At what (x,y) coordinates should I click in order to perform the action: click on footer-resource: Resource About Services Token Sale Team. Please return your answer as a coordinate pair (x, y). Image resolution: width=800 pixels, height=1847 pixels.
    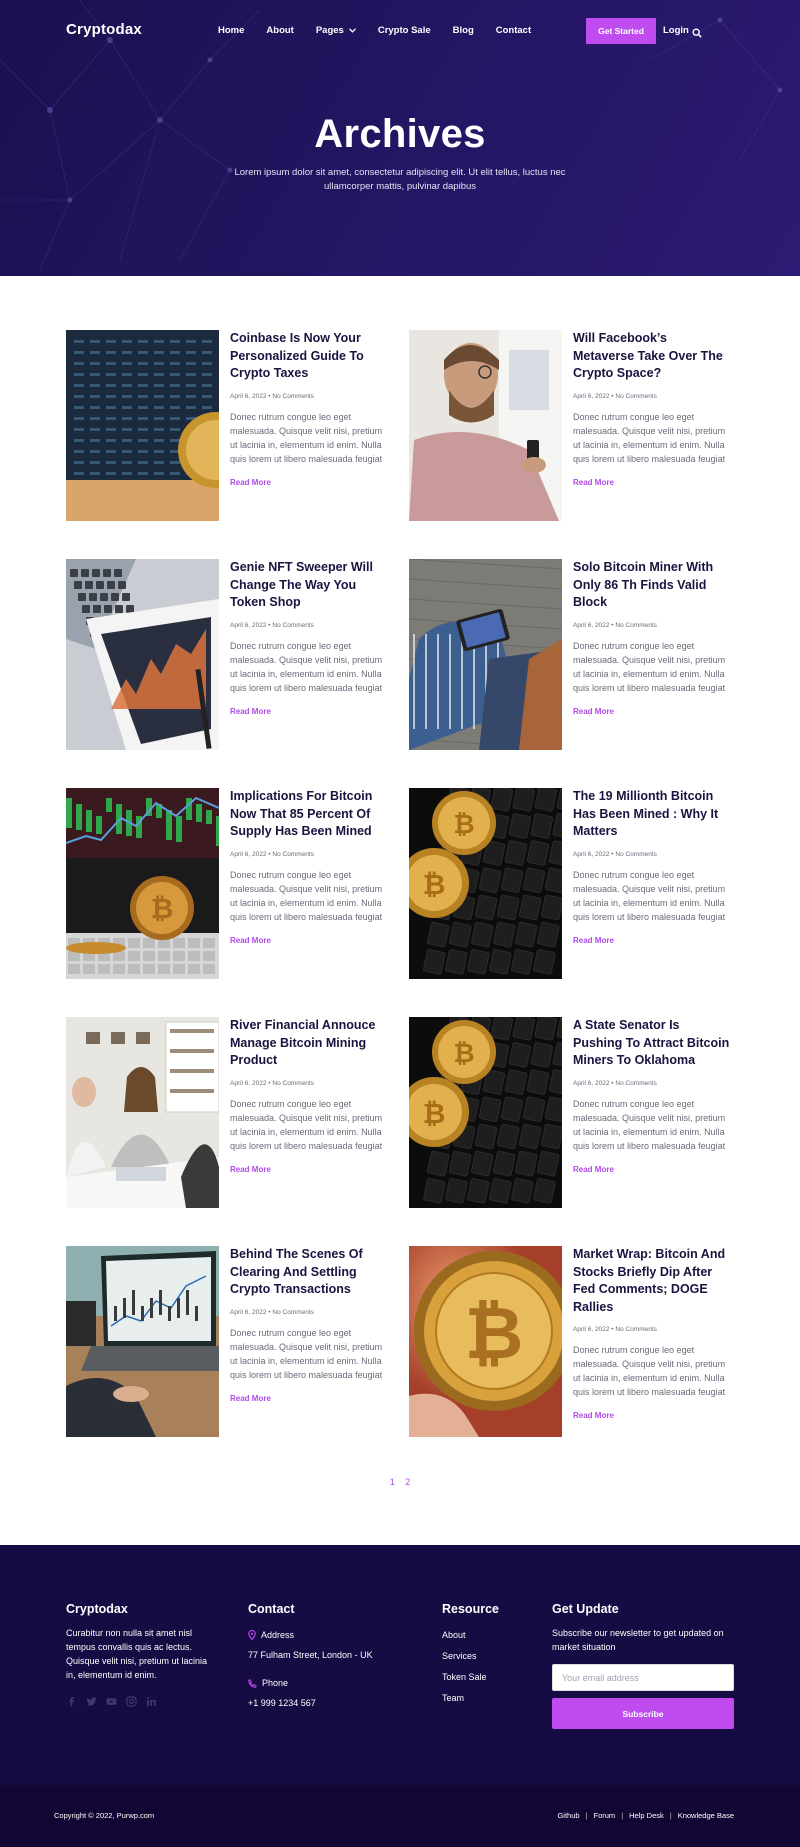
    Looking at the image, I should click on (492, 1653).